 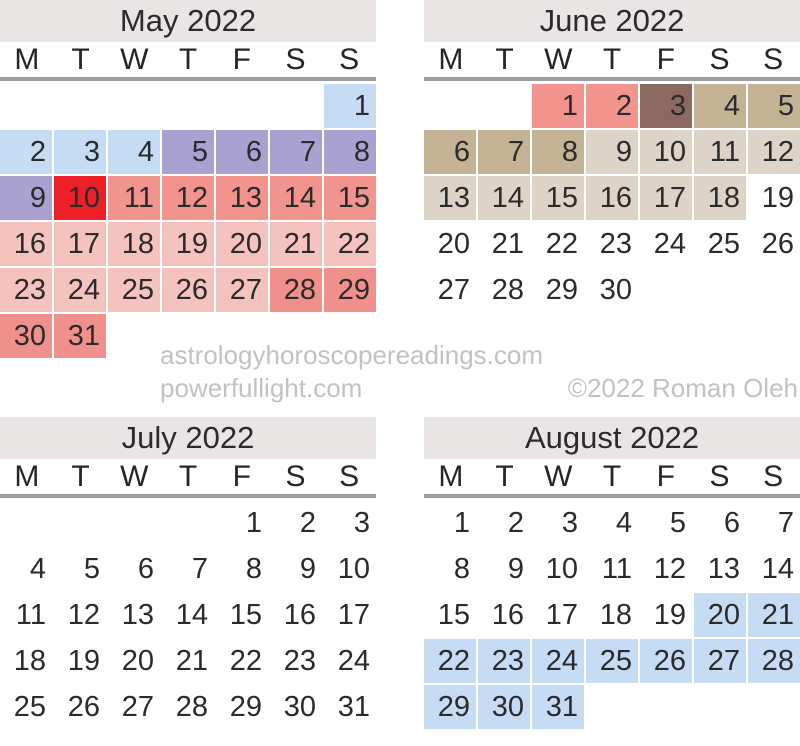 I want to click on day-cell: 26, so click(x=774, y=244).